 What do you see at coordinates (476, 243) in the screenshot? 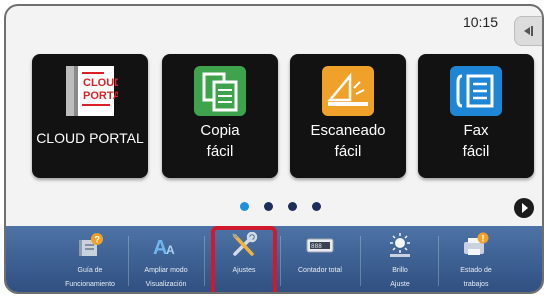
I see `job-status-icon: !` at bounding box center [476, 243].